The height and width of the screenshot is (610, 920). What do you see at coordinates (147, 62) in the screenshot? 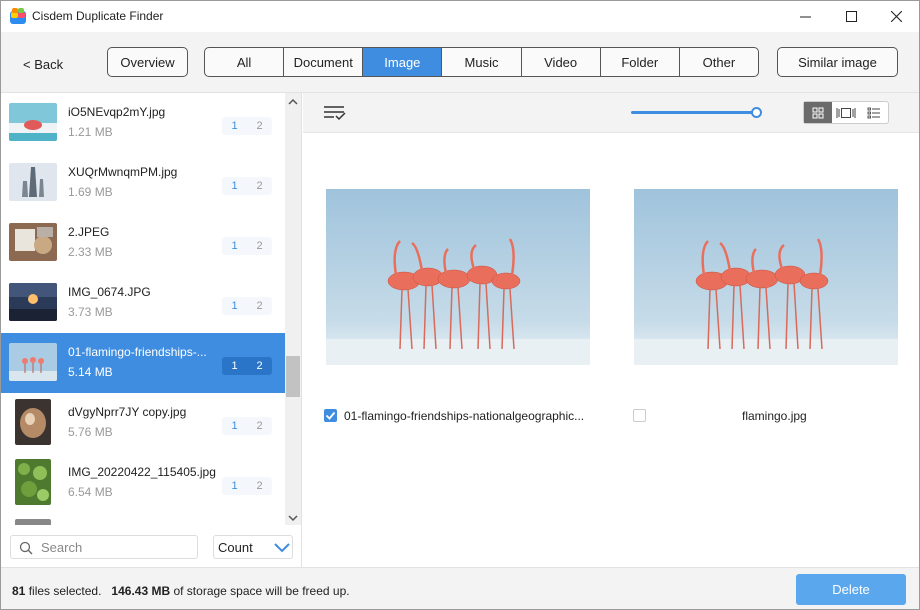
I see `overview-button: Overview` at bounding box center [147, 62].